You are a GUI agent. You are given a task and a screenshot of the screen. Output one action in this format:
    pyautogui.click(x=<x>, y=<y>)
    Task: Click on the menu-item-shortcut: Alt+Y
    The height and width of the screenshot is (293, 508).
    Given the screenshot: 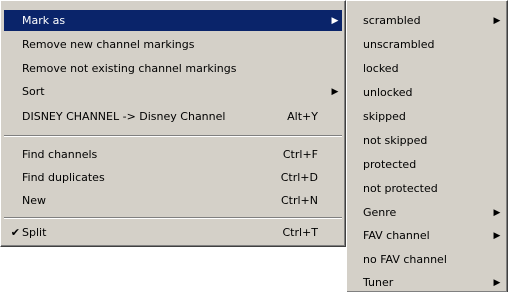 What is the action you would take?
    pyautogui.click(x=302, y=116)
    